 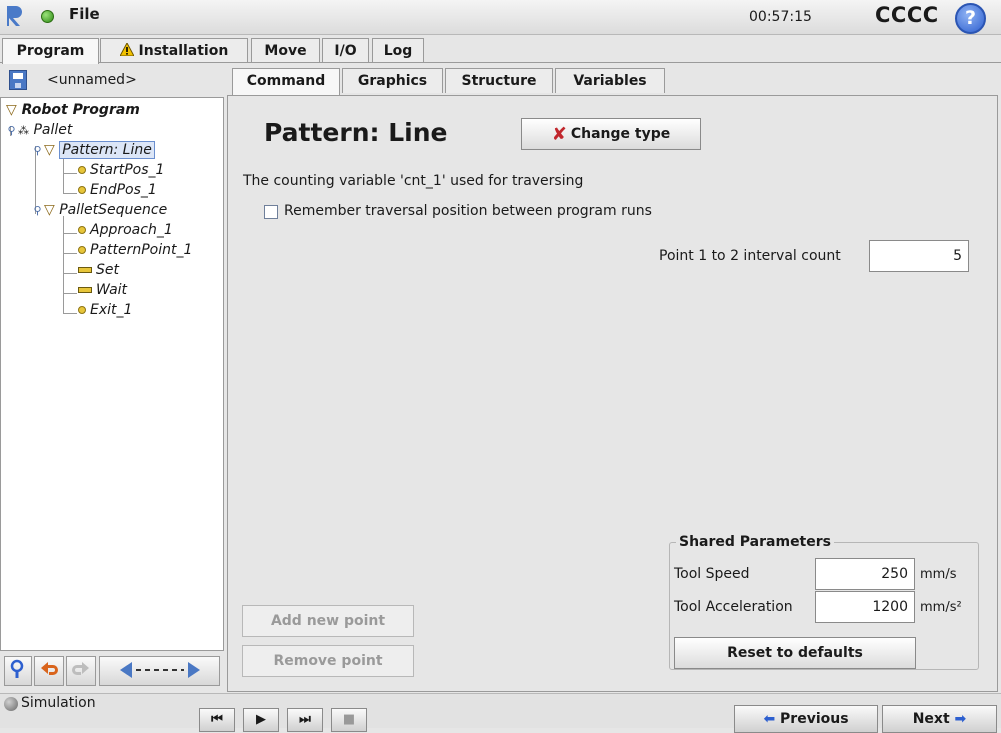 What do you see at coordinates (349, 720) in the screenshot?
I see `stop-button: ■` at bounding box center [349, 720].